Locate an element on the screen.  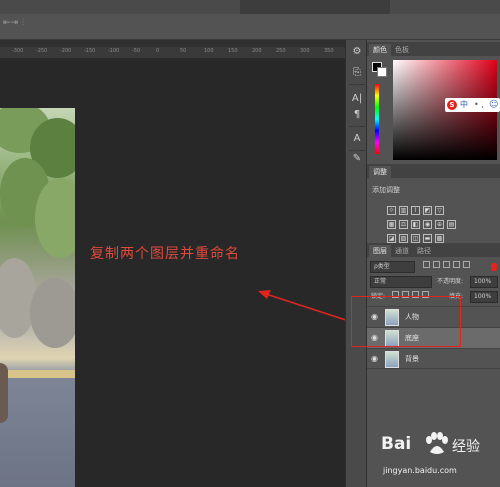
layers-panel-tabs: 图层 通道 路径 is located at coordinates (433, 250).